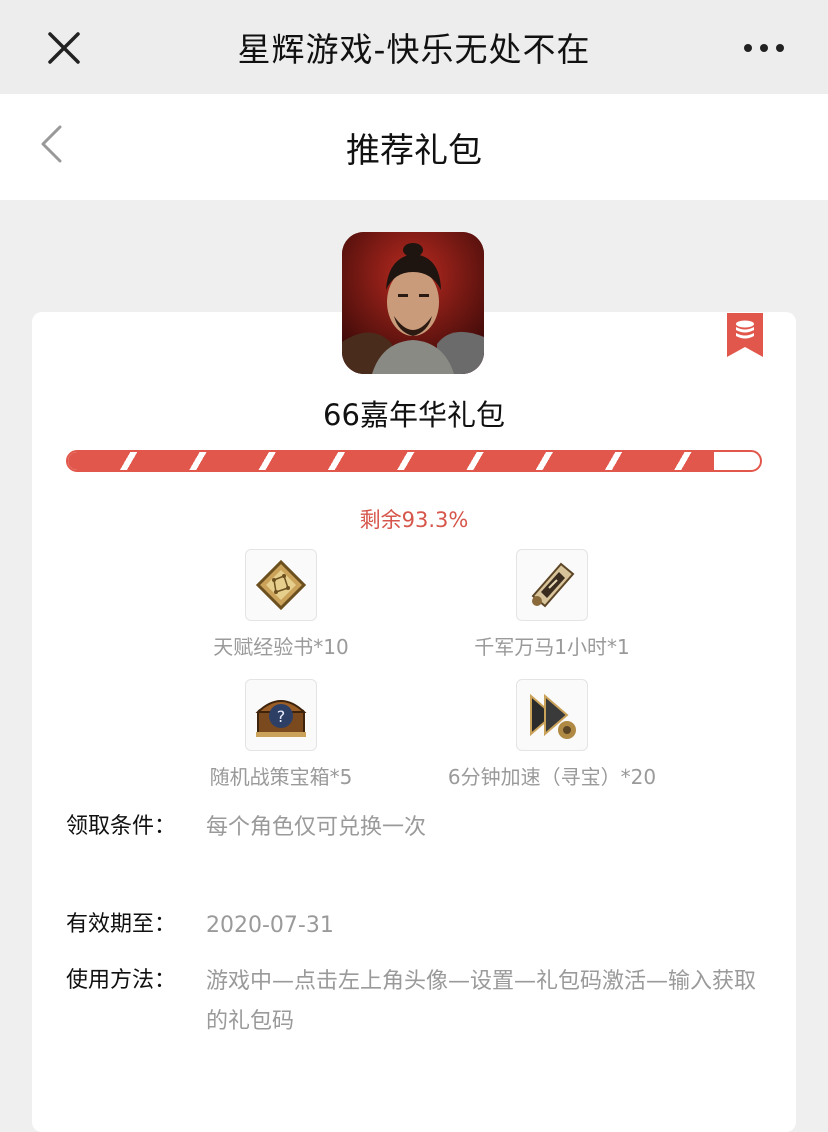  I want to click on coin-stack-icon, so click(745, 335).